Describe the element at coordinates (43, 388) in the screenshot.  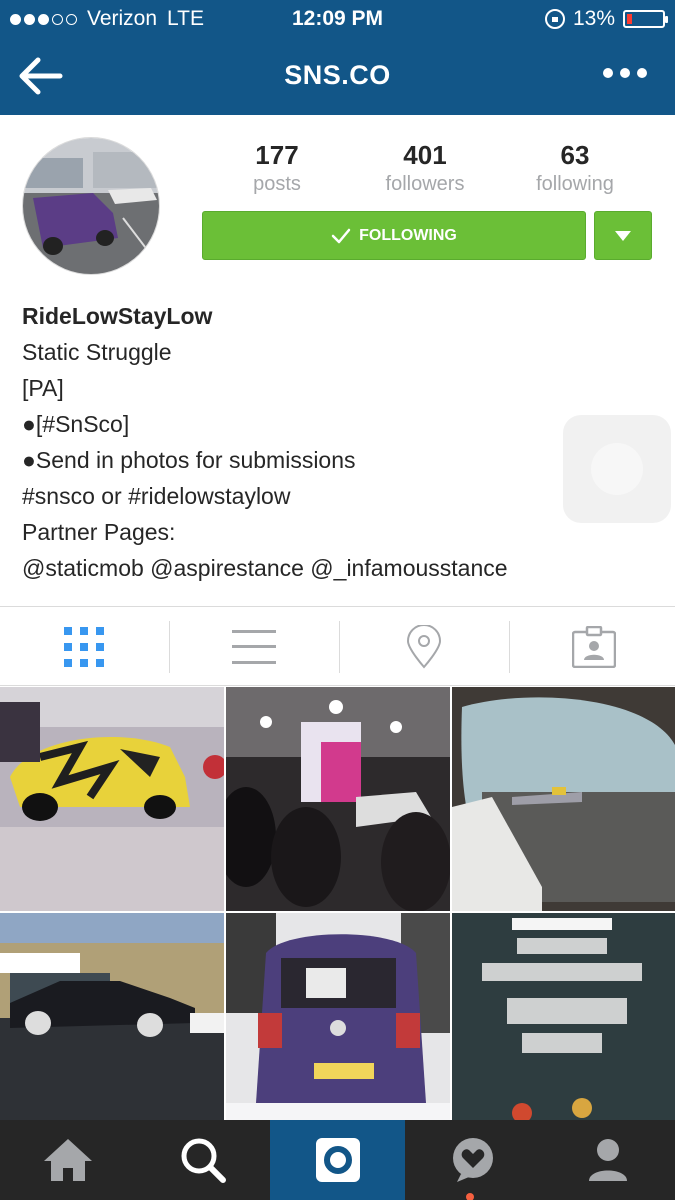
I see `bio-line: [PA]` at that location.